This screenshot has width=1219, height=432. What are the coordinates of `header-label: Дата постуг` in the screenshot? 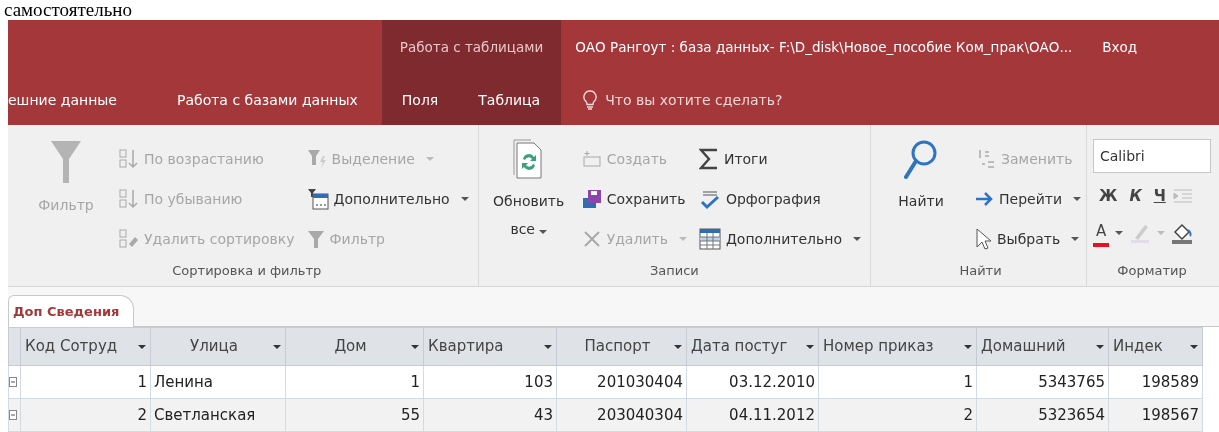 It's located at (739, 347).